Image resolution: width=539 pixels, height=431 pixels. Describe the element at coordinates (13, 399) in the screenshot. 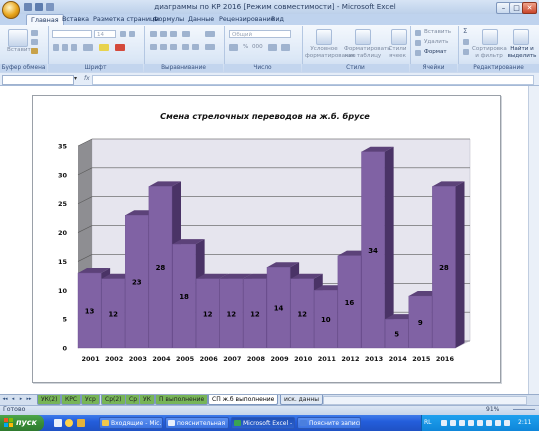

I see `prev-sheet-button: ◂` at that location.